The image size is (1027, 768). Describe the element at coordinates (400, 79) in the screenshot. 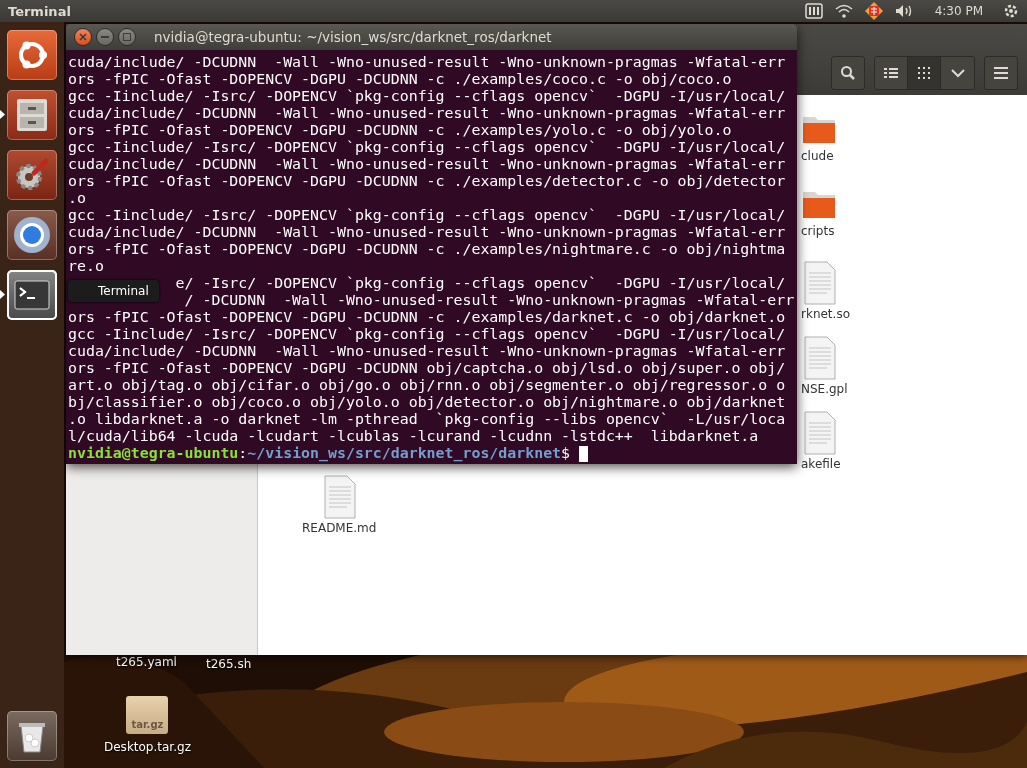

I see `terminal-line: ors -fPIC -Ofast -DOPENCV -DGPU -DCUDNN -c ./examples/coco.c -o obj/coco.o` at that location.